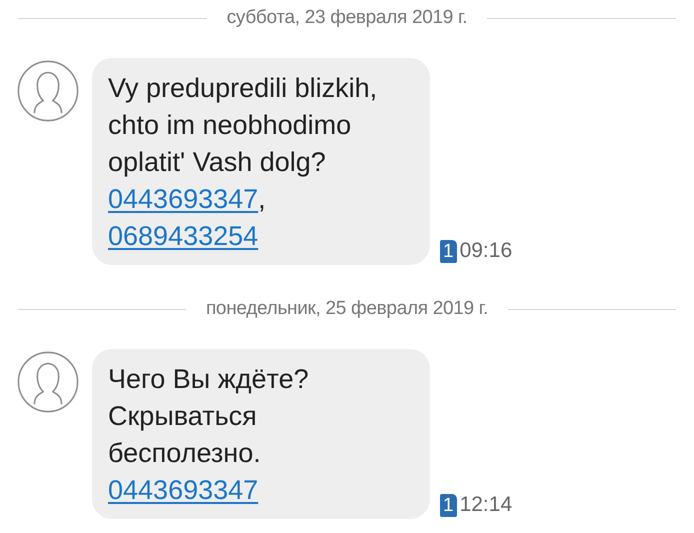 The width and height of the screenshot is (694, 533). Describe the element at coordinates (243, 162) in the screenshot. I see `message-text: Vy predupredili blizkih, chto im neobhodimo oplatit' Vash dolg? 0443693347, 0689433254` at that location.